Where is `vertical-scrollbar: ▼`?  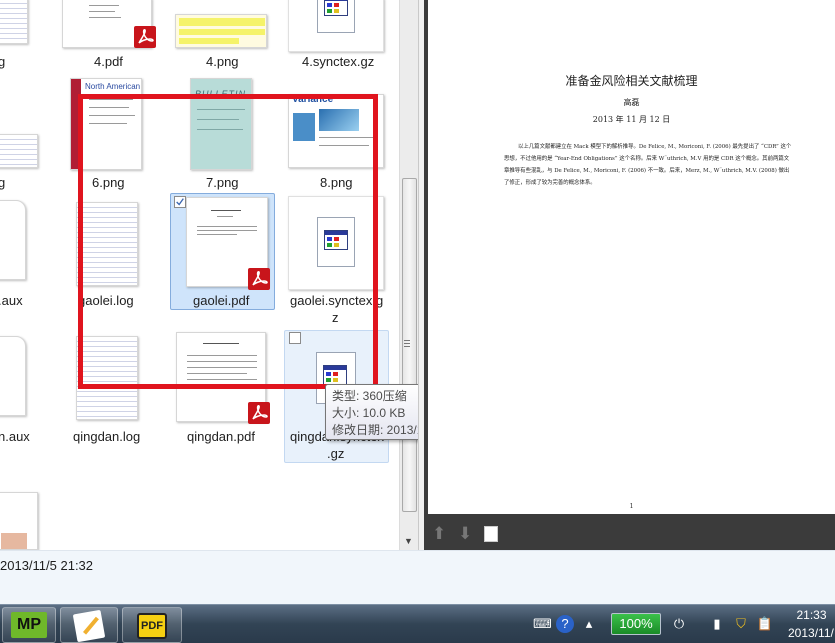
vertical-scrollbar: ▼ is located at coordinates (408, 275).